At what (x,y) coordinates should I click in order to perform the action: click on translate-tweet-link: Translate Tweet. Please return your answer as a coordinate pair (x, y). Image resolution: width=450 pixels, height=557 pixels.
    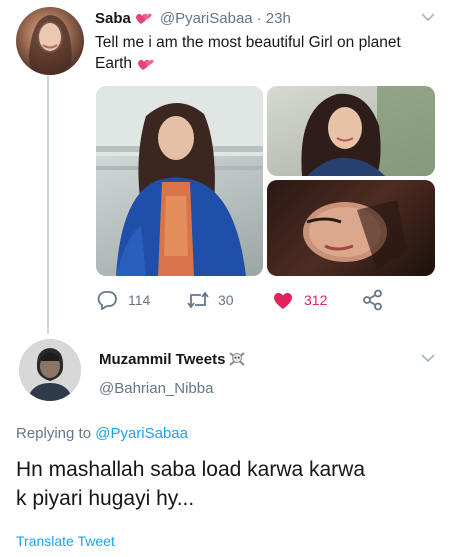
    Looking at the image, I should click on (65, 541).